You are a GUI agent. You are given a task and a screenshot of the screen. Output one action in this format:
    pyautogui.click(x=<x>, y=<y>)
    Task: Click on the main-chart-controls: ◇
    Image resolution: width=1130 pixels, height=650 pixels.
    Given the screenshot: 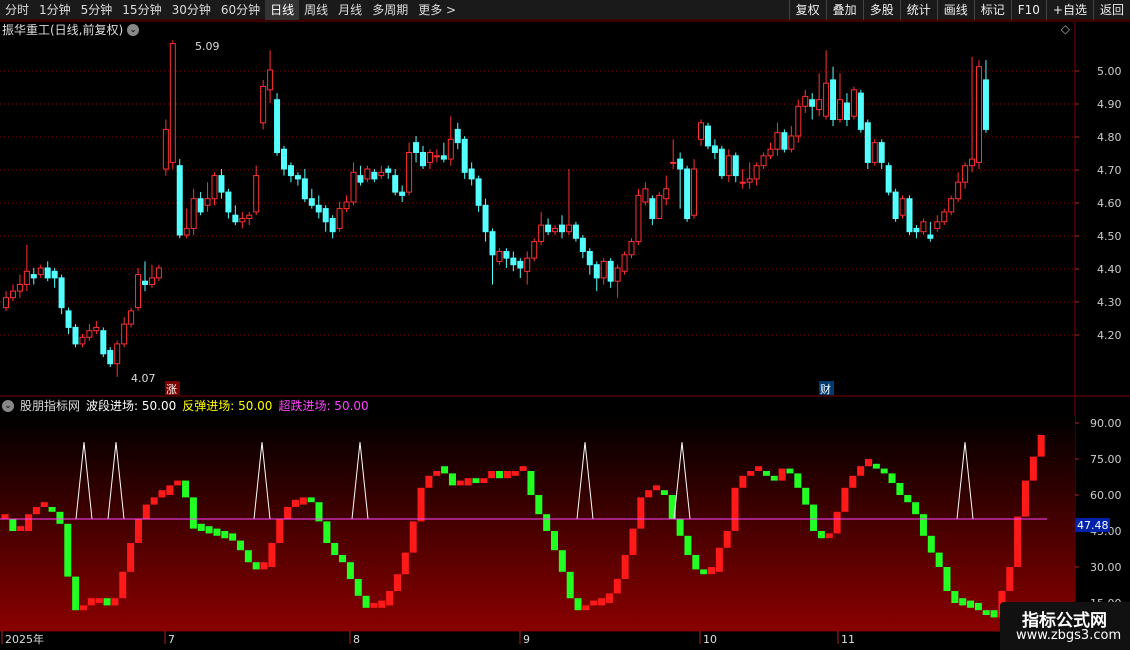 What is the action you would take?
    pyautogui.click(x=1065, y=29)
    